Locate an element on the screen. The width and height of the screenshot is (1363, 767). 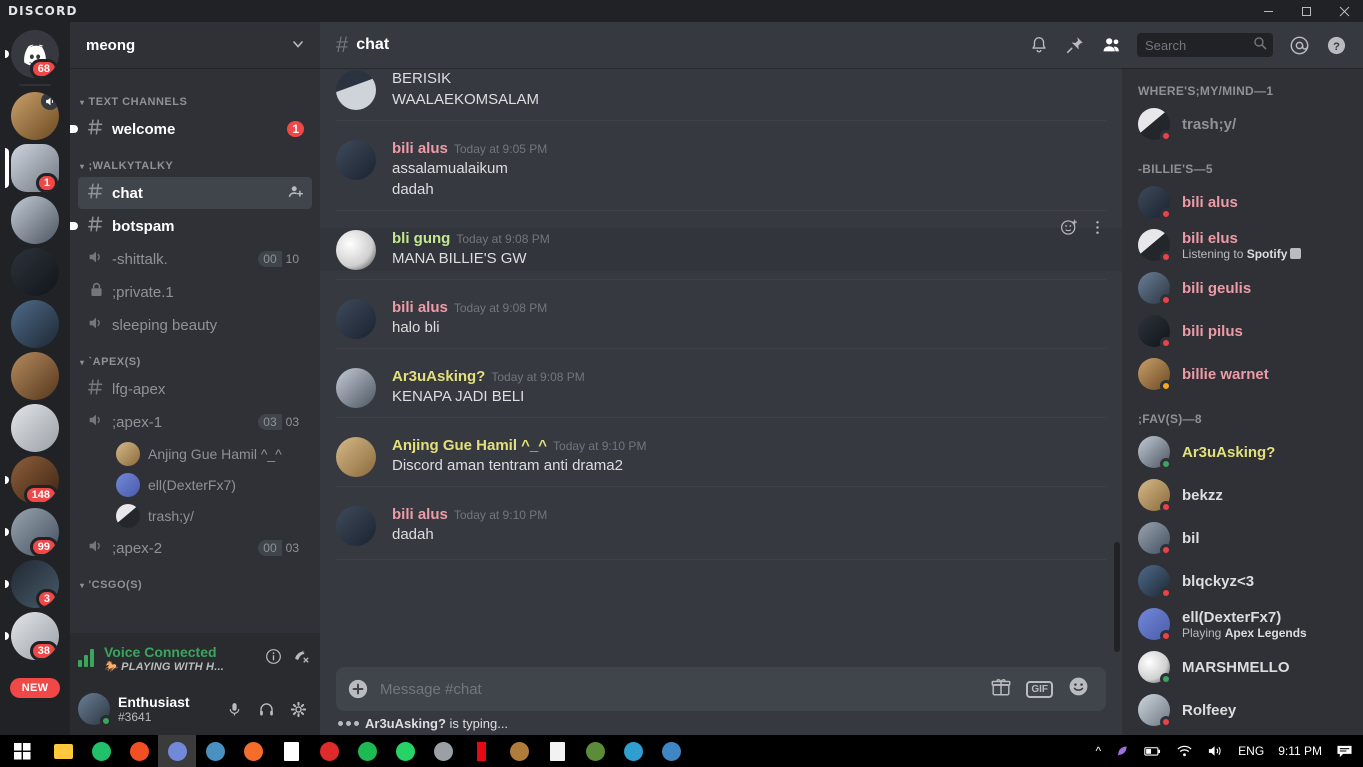
message-input is located at coordinates (685, 689).